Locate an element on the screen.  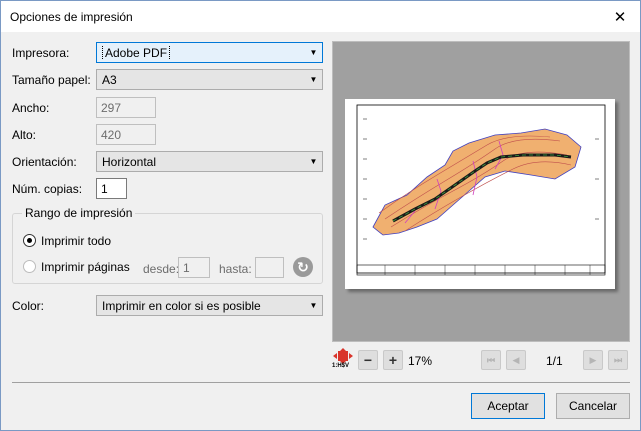
title-bar: Opciones de impresión ✕ is located at coordinates (320, 16).